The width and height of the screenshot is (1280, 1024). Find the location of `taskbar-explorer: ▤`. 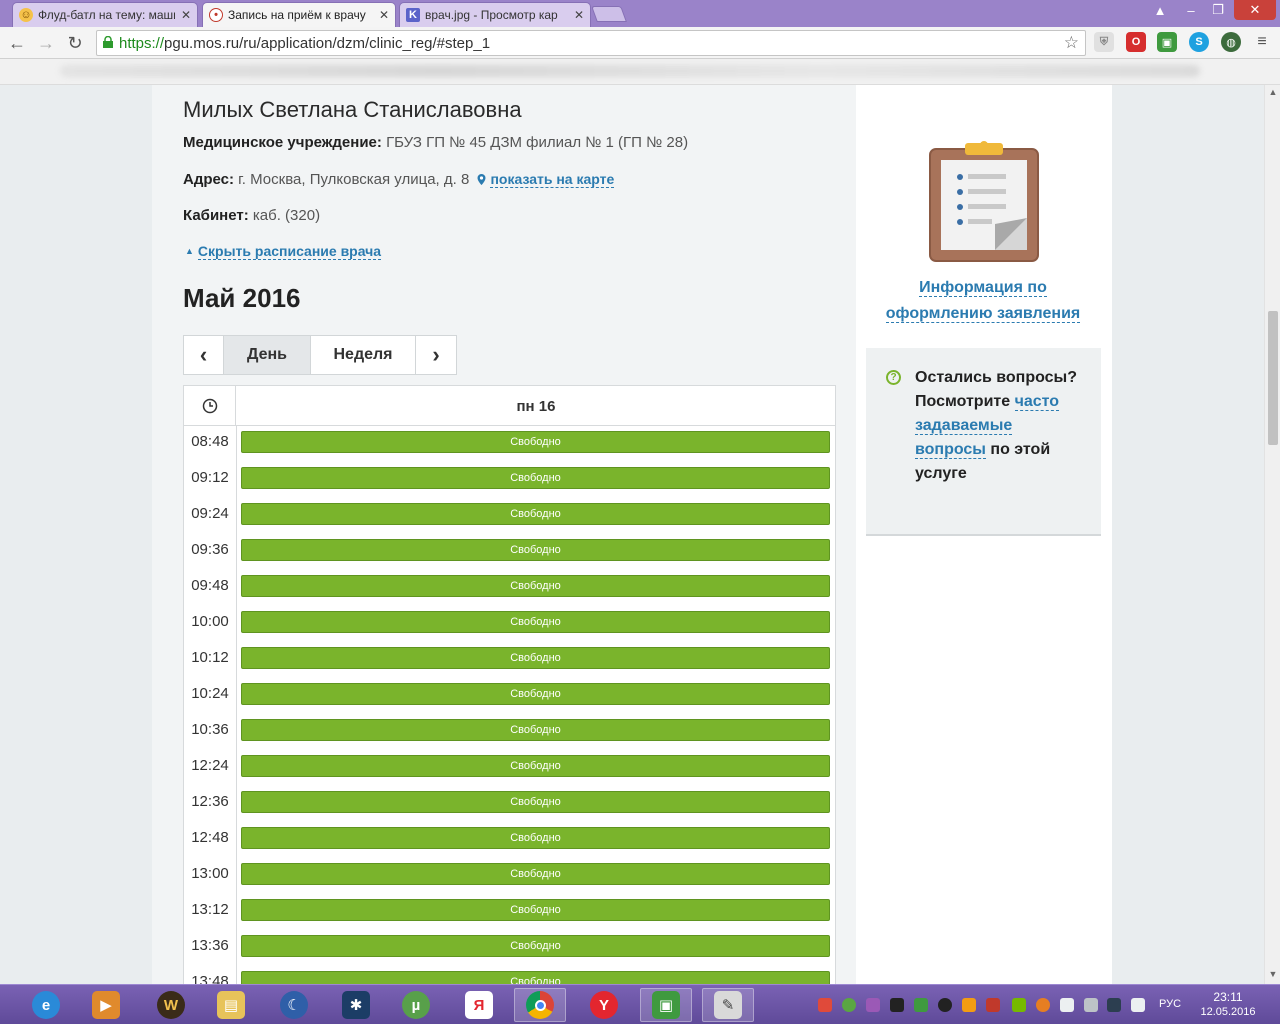

taskbar-explorer: ▤ is located at coordinates (231, 1005).